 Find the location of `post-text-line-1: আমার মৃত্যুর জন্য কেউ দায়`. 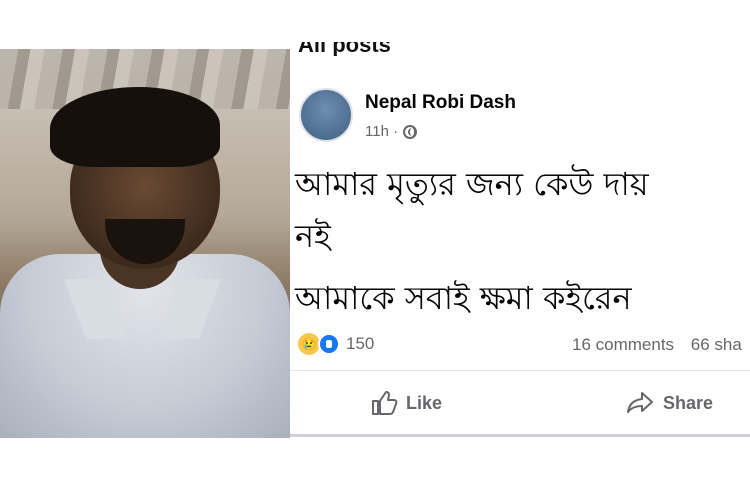

post-text-line-1: আমার মৃত্যুর জন্য কেউ দায় is located at coordinates (472, 184).